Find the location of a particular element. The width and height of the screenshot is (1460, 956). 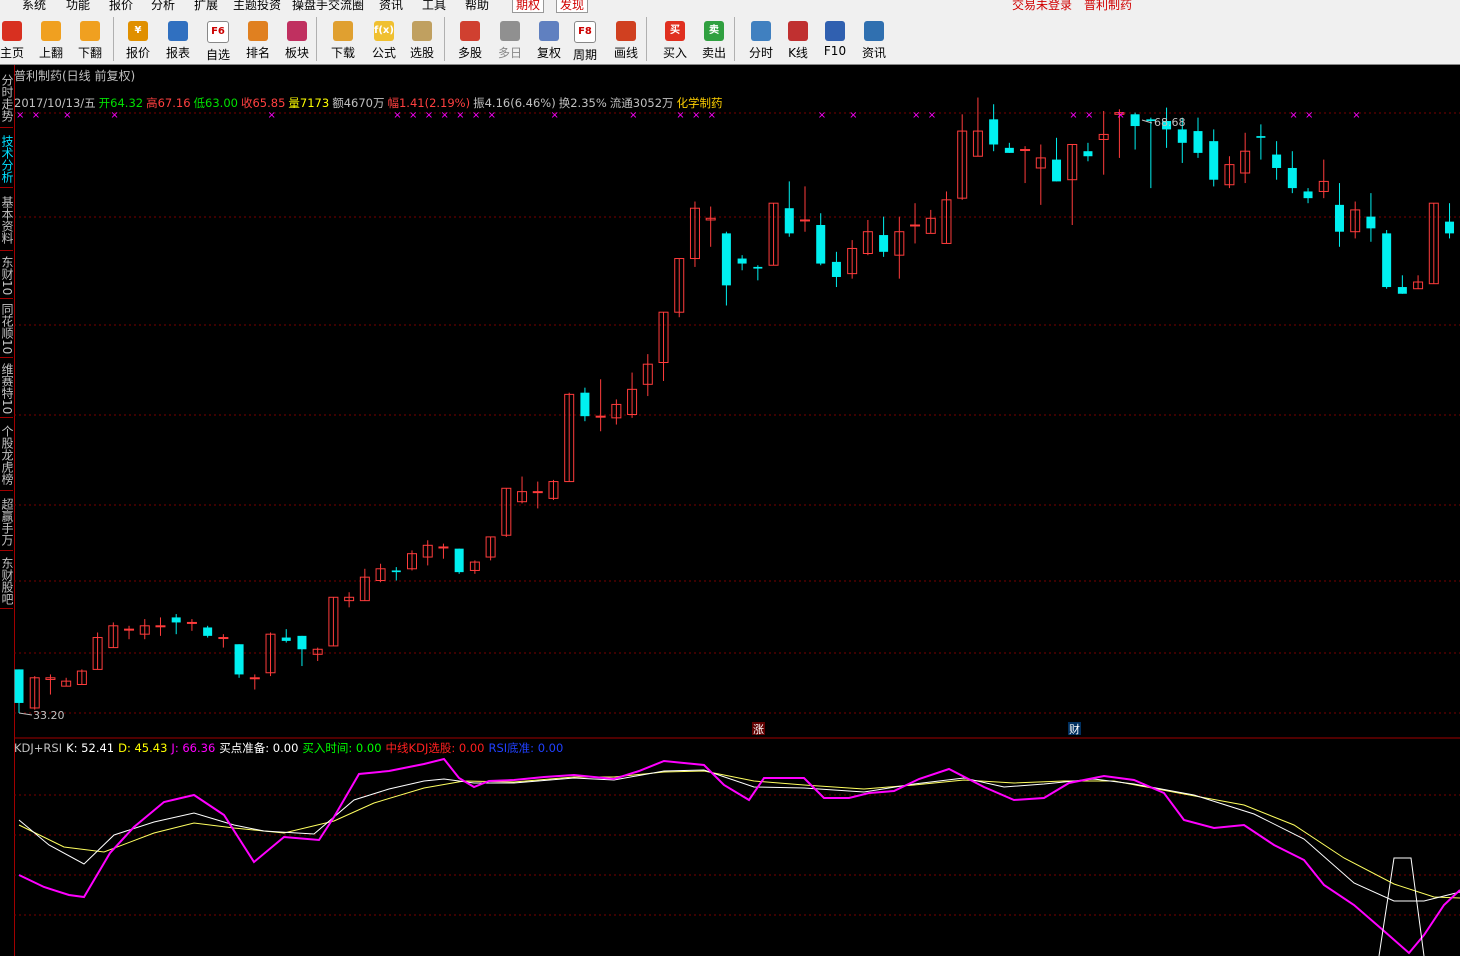

toolbar-label: 上翻 is located at coordinates (50, 53).